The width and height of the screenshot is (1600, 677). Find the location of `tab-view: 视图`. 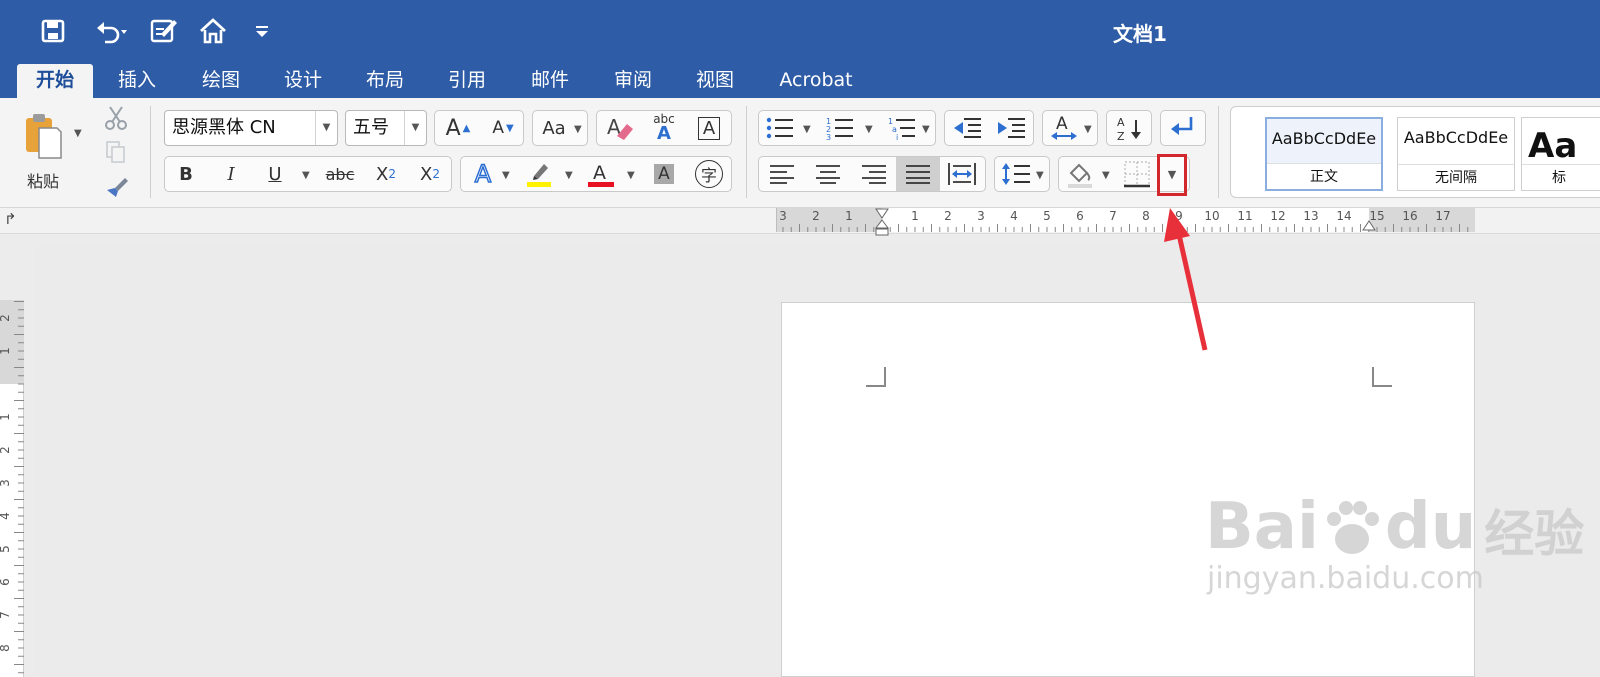

tab-view: 视图 is located at coordinates (715, 81).